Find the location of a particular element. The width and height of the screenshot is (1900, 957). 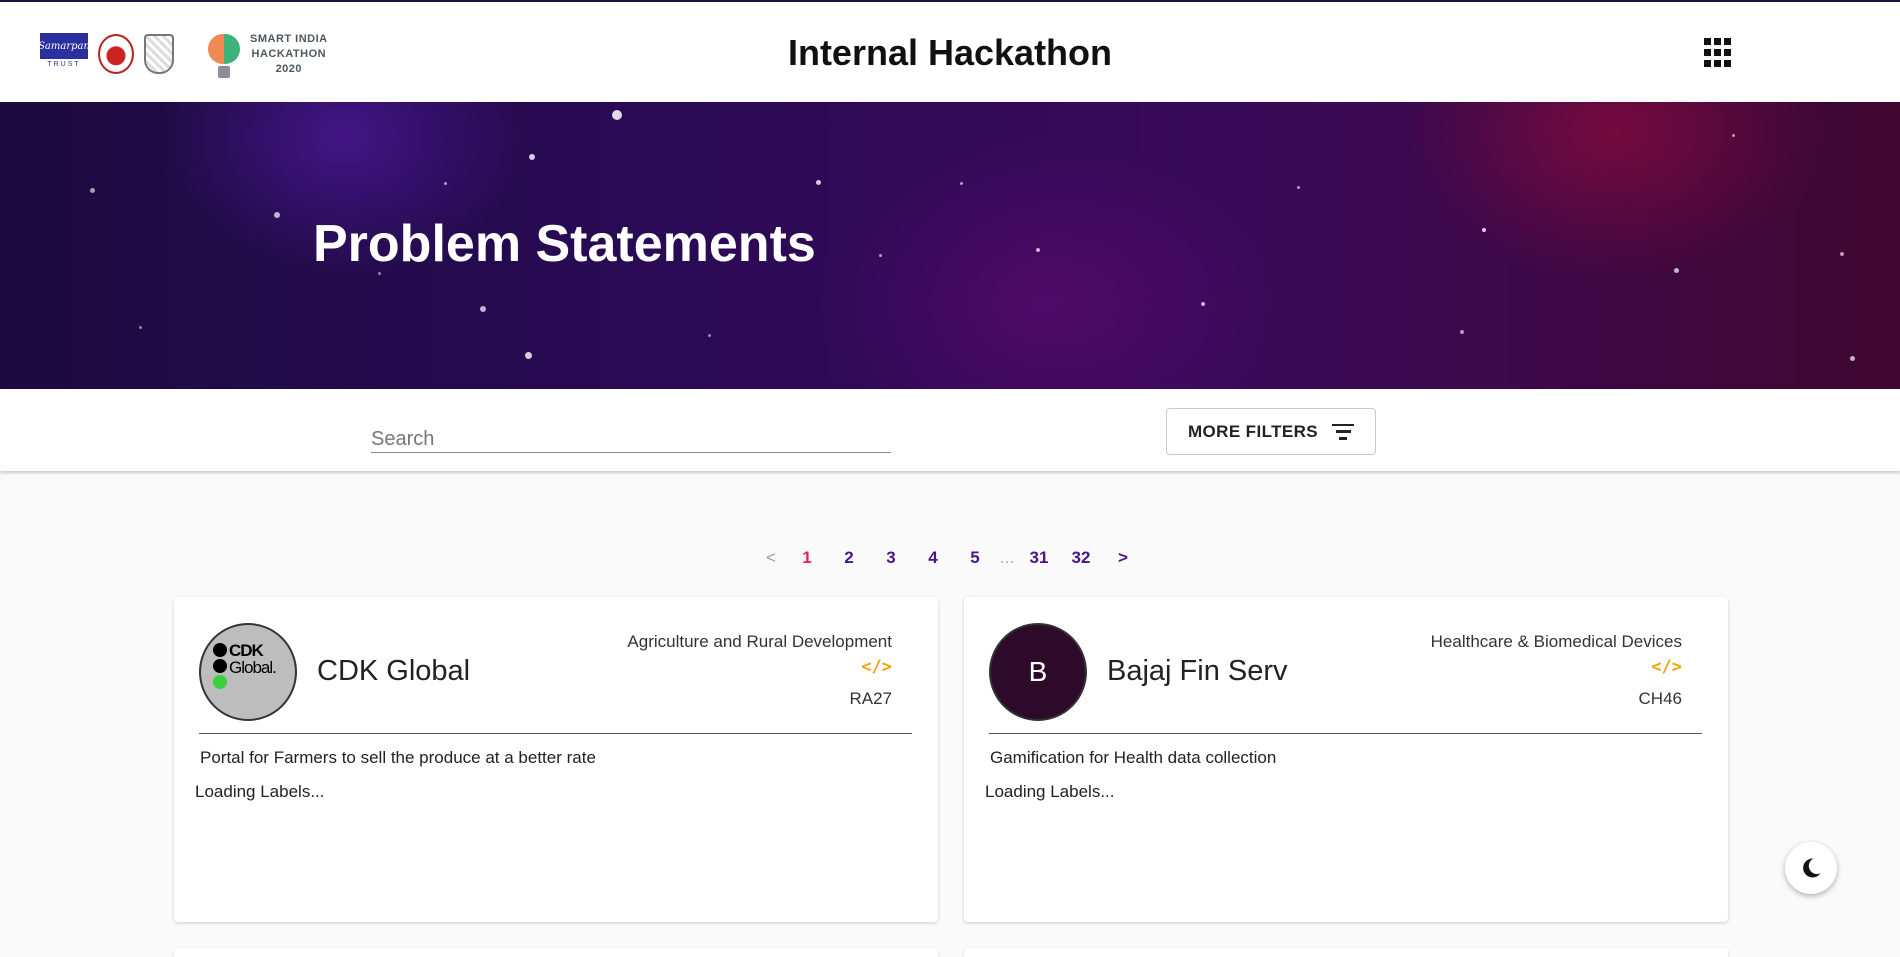

apps-grid-icon is located at coordinates (1718, 53).